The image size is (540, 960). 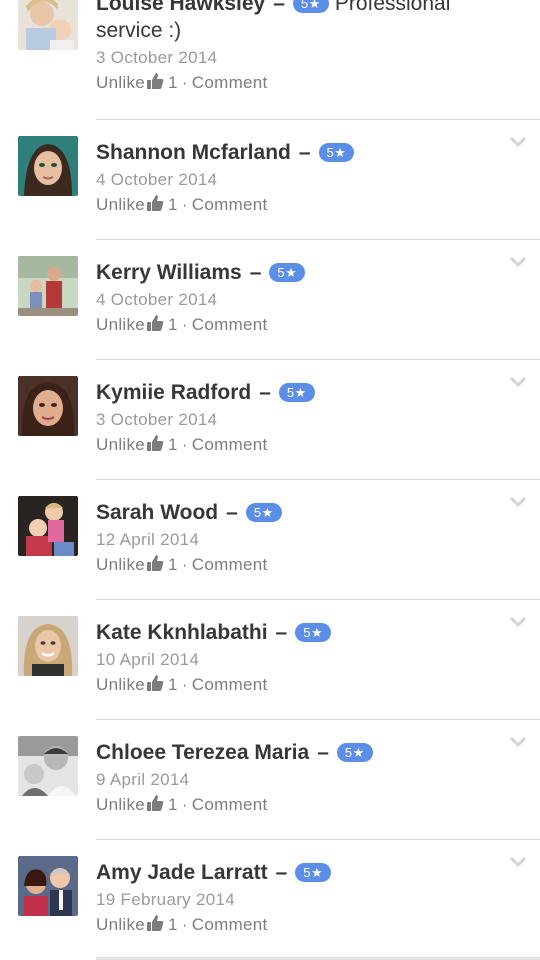 What do you see at coordinates (182, 632) in the screenshot?
I see `reviewer-name: Kate Kknhlabathi` at bounding box center [182, 632].